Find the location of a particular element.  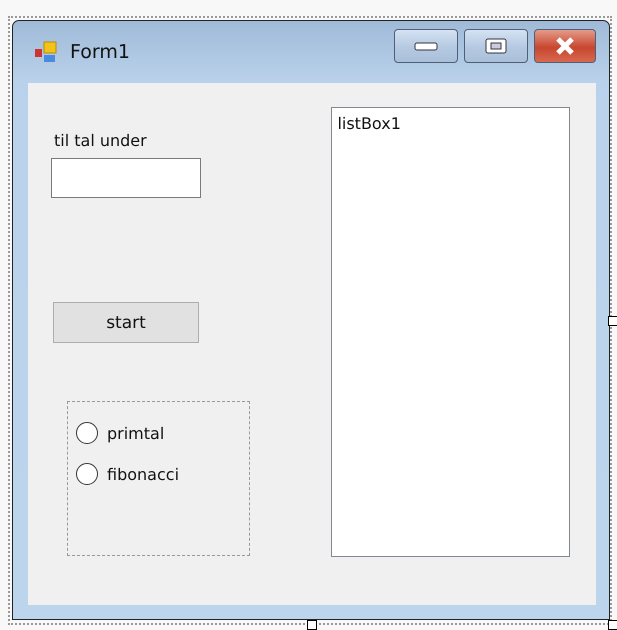

minimize-icon is located at coordinates (426, 46).